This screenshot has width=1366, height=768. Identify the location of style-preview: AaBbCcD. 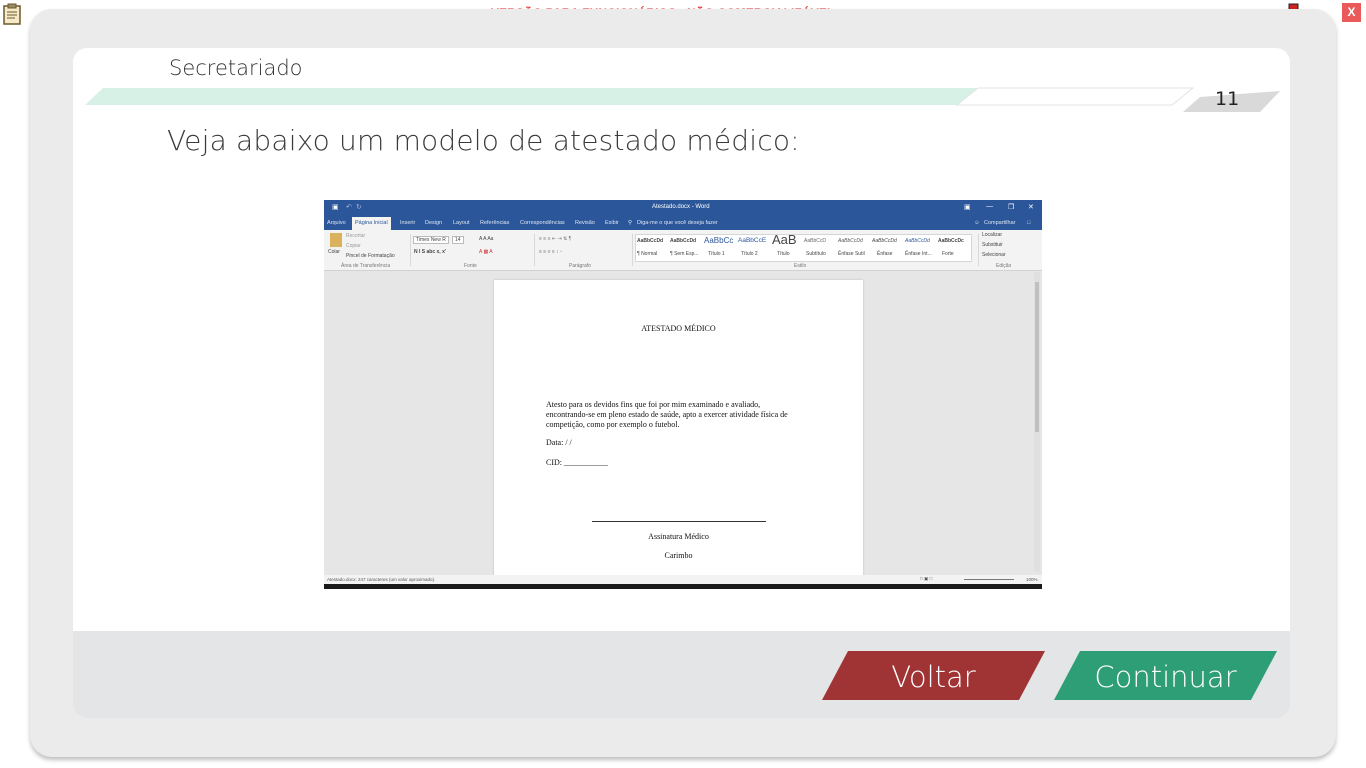
(815, 241).